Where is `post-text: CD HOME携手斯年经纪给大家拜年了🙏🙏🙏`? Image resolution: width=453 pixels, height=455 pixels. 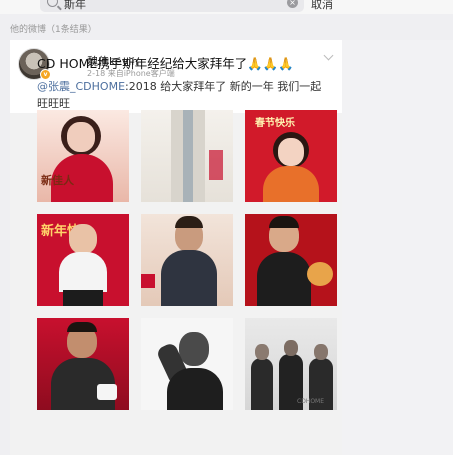 post-text: CD HOME携手斯年经纪给大家拜年了🙏🙏🙏 is located at coordinates (165, 63).